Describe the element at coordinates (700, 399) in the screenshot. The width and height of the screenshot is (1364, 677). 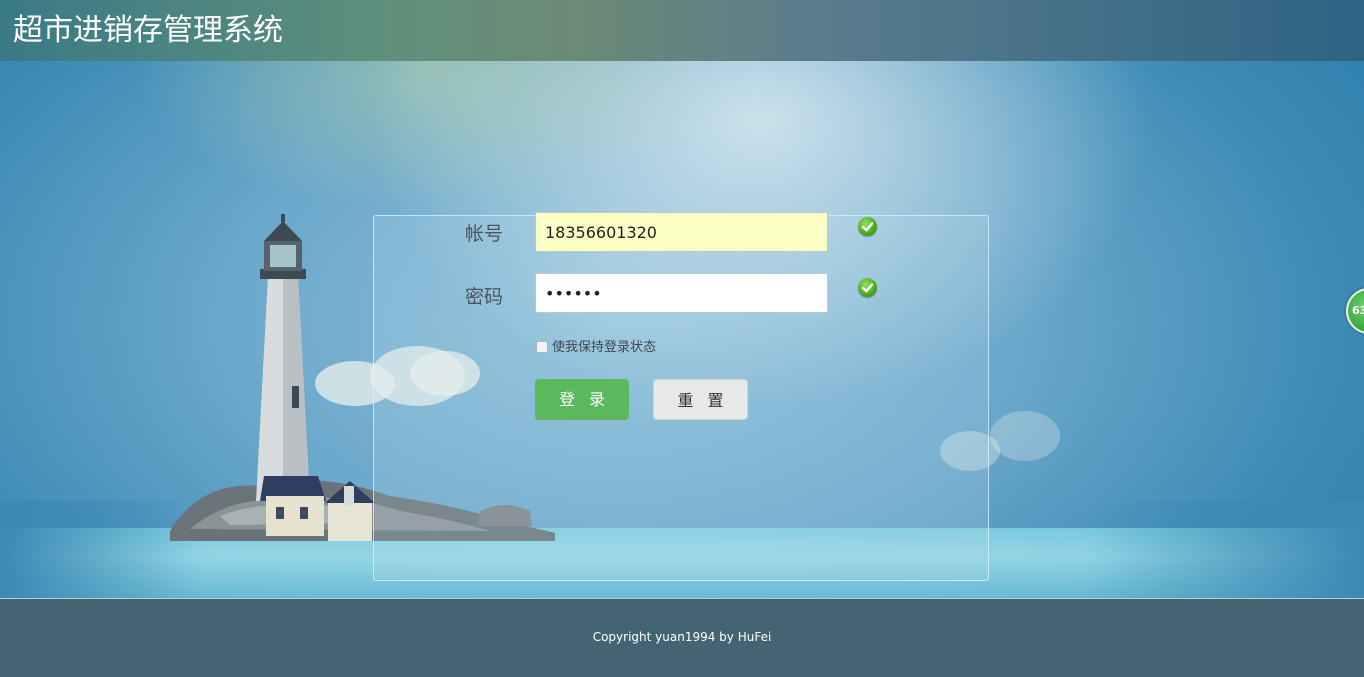
I see `reset-button: 重置` at that location.